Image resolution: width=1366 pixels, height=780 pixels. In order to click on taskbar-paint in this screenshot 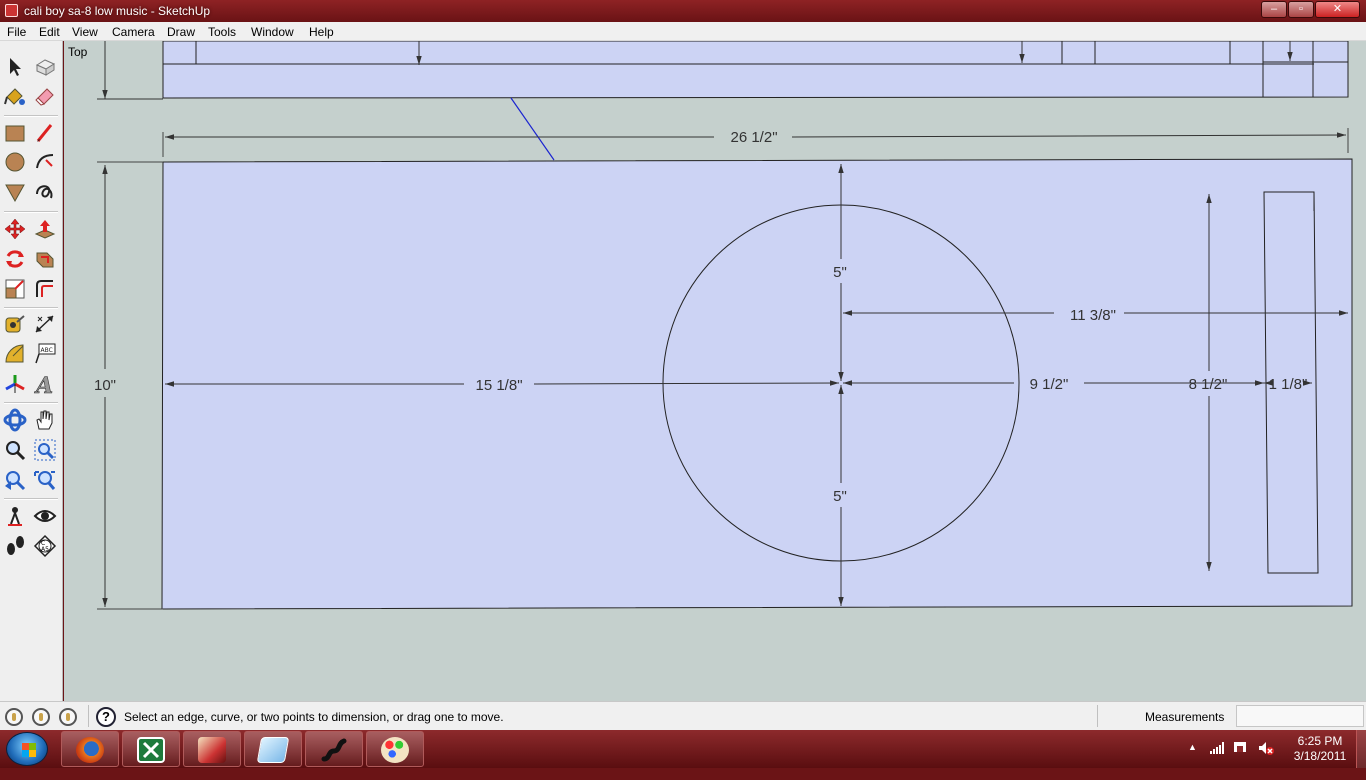, I will do `click(395, 749)`.